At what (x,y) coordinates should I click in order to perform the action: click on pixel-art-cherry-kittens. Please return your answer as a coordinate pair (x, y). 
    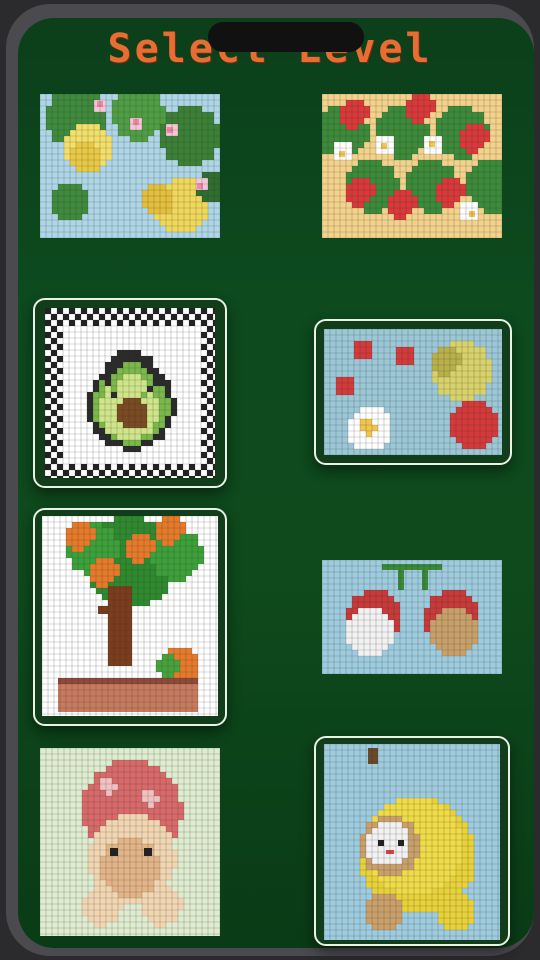
    Looking at the image, I should click on (412, 617).